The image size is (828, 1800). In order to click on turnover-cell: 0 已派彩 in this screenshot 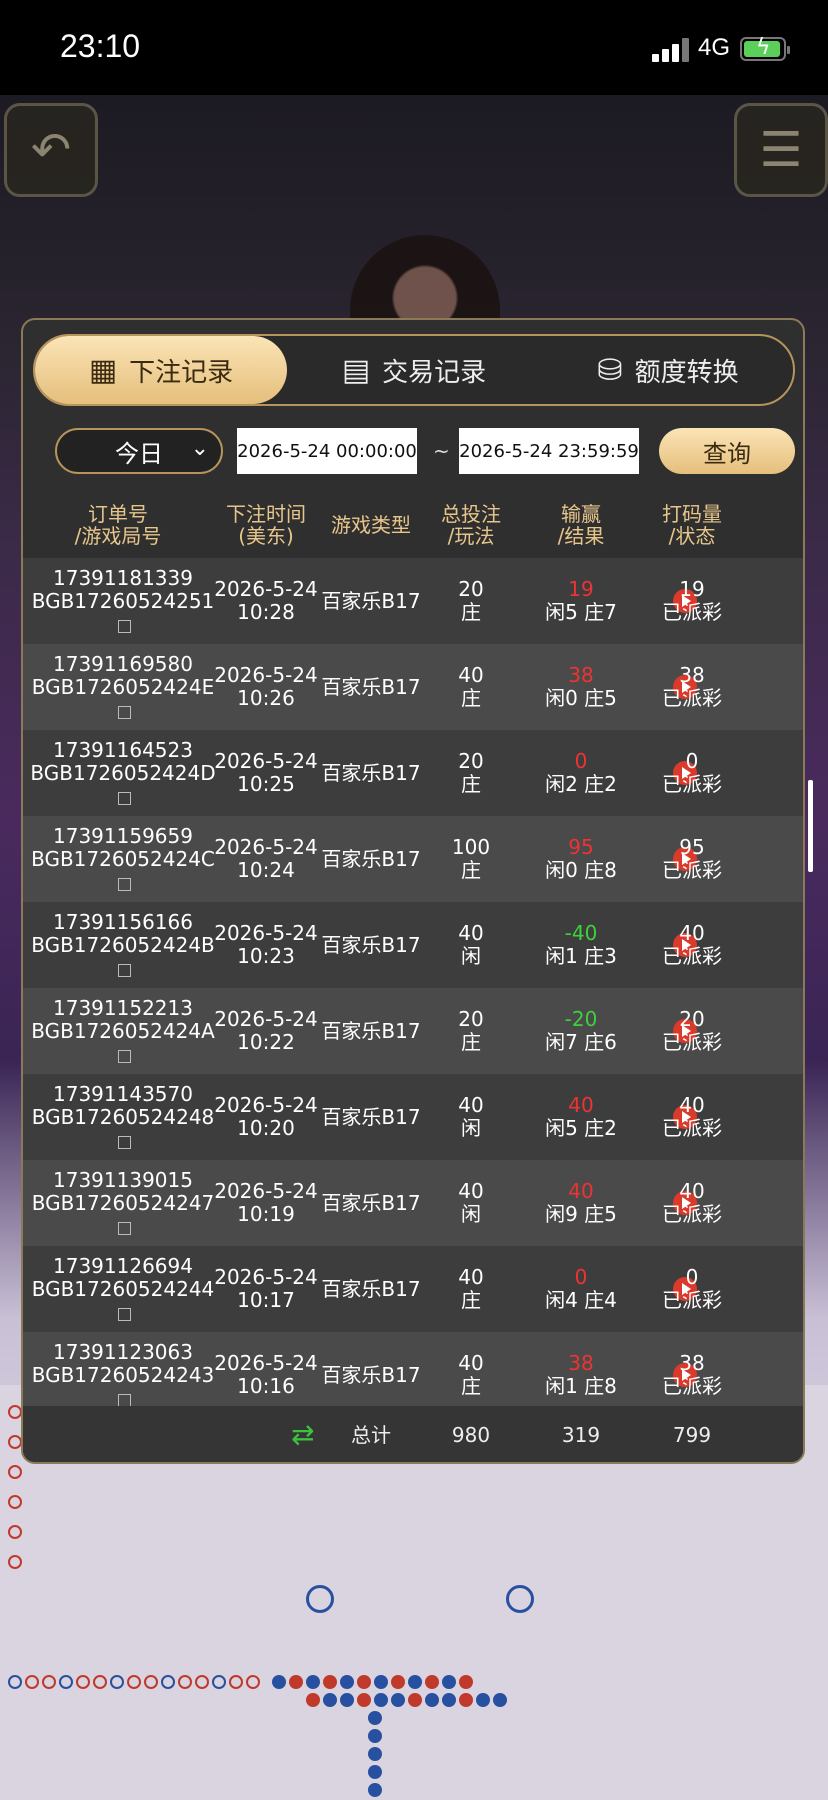, I will do `click(692, 1289)`.